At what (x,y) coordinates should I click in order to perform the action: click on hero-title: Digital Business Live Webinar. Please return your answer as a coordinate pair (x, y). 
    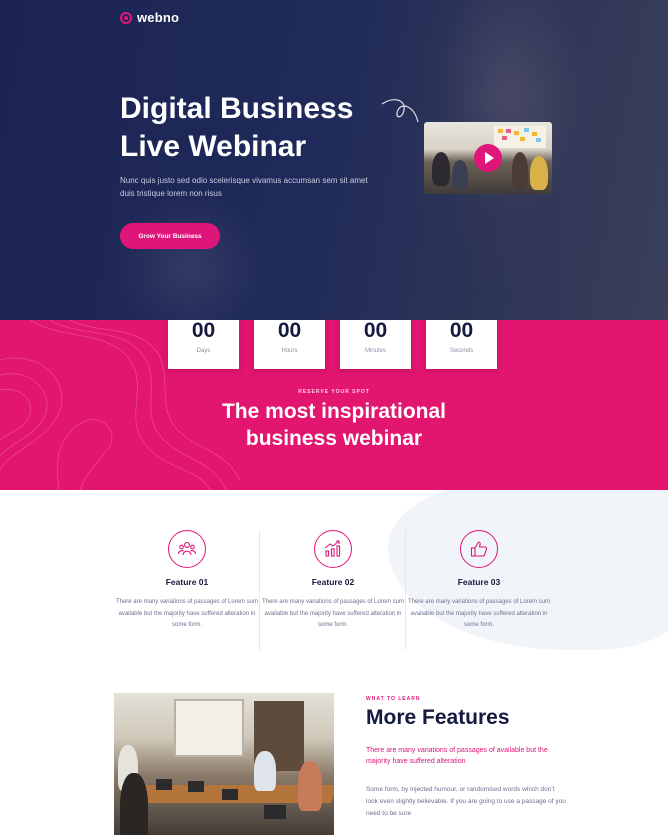
    Looking at the image, I should click on (255, 128).